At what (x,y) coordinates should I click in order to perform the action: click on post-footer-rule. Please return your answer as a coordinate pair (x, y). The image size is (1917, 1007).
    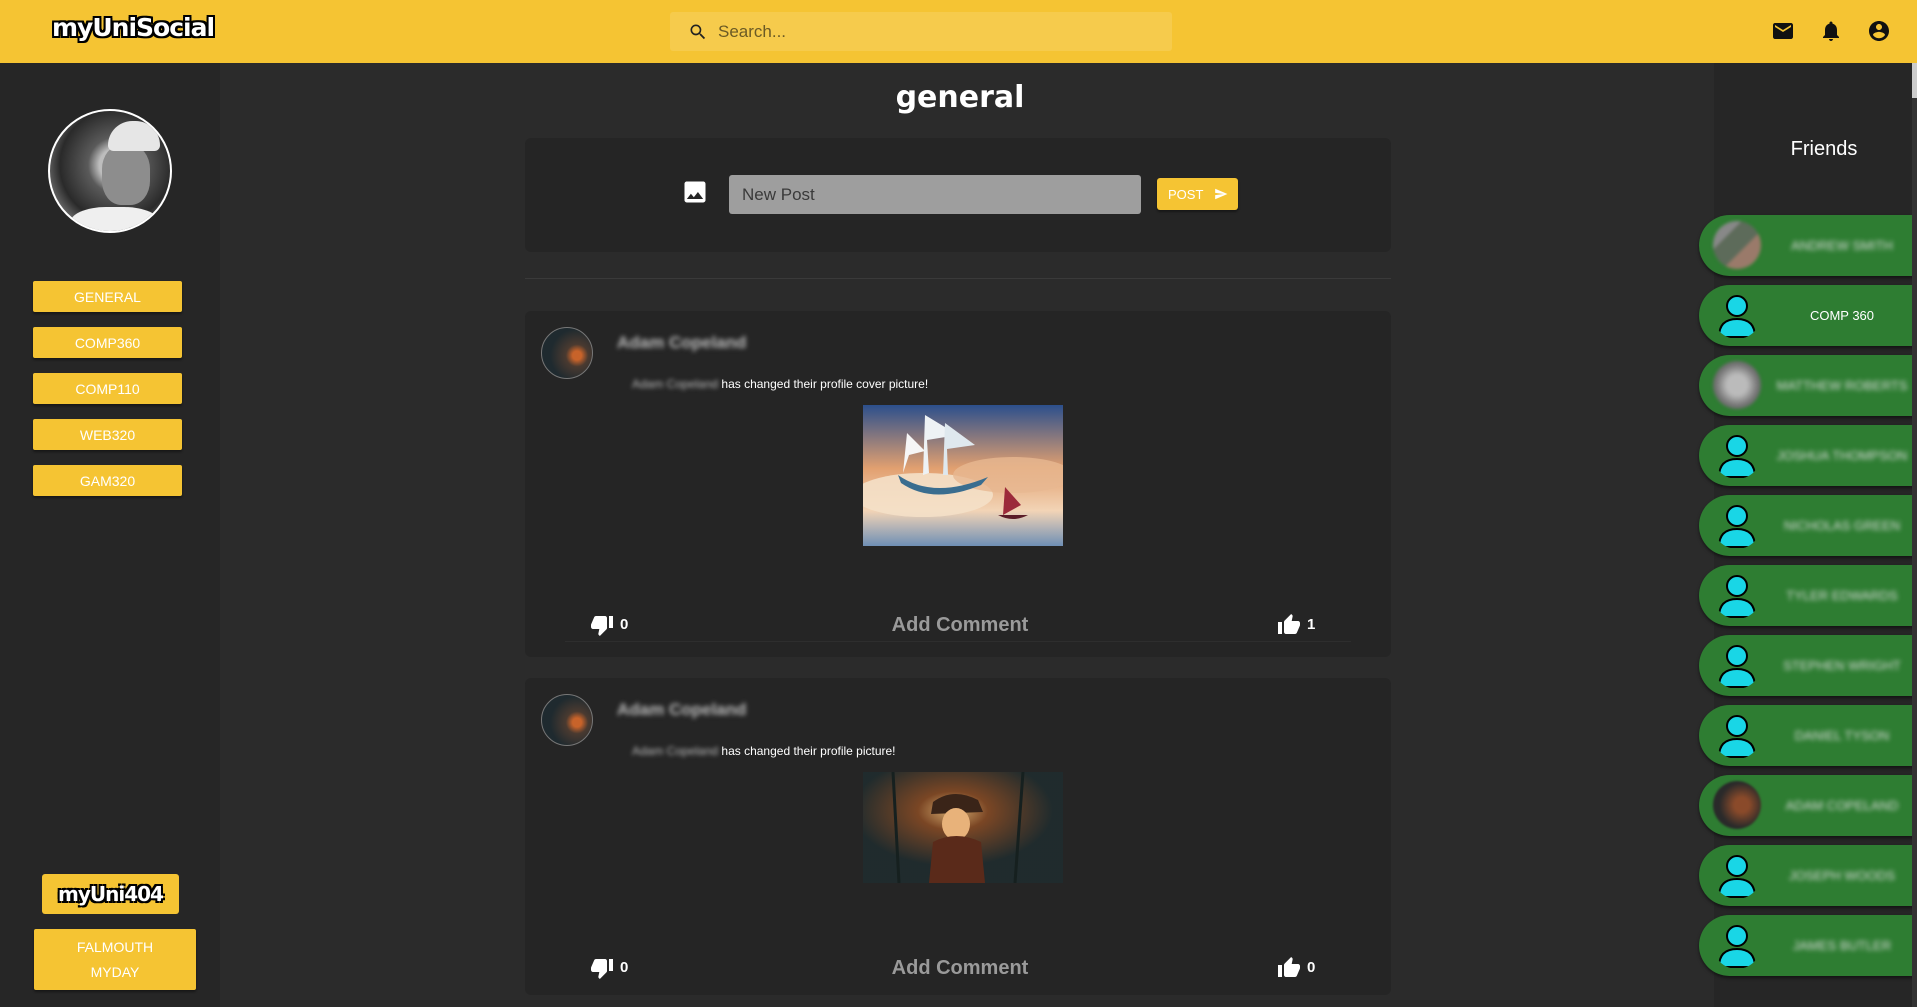
    Looking at the image, I should click on (958, 641).